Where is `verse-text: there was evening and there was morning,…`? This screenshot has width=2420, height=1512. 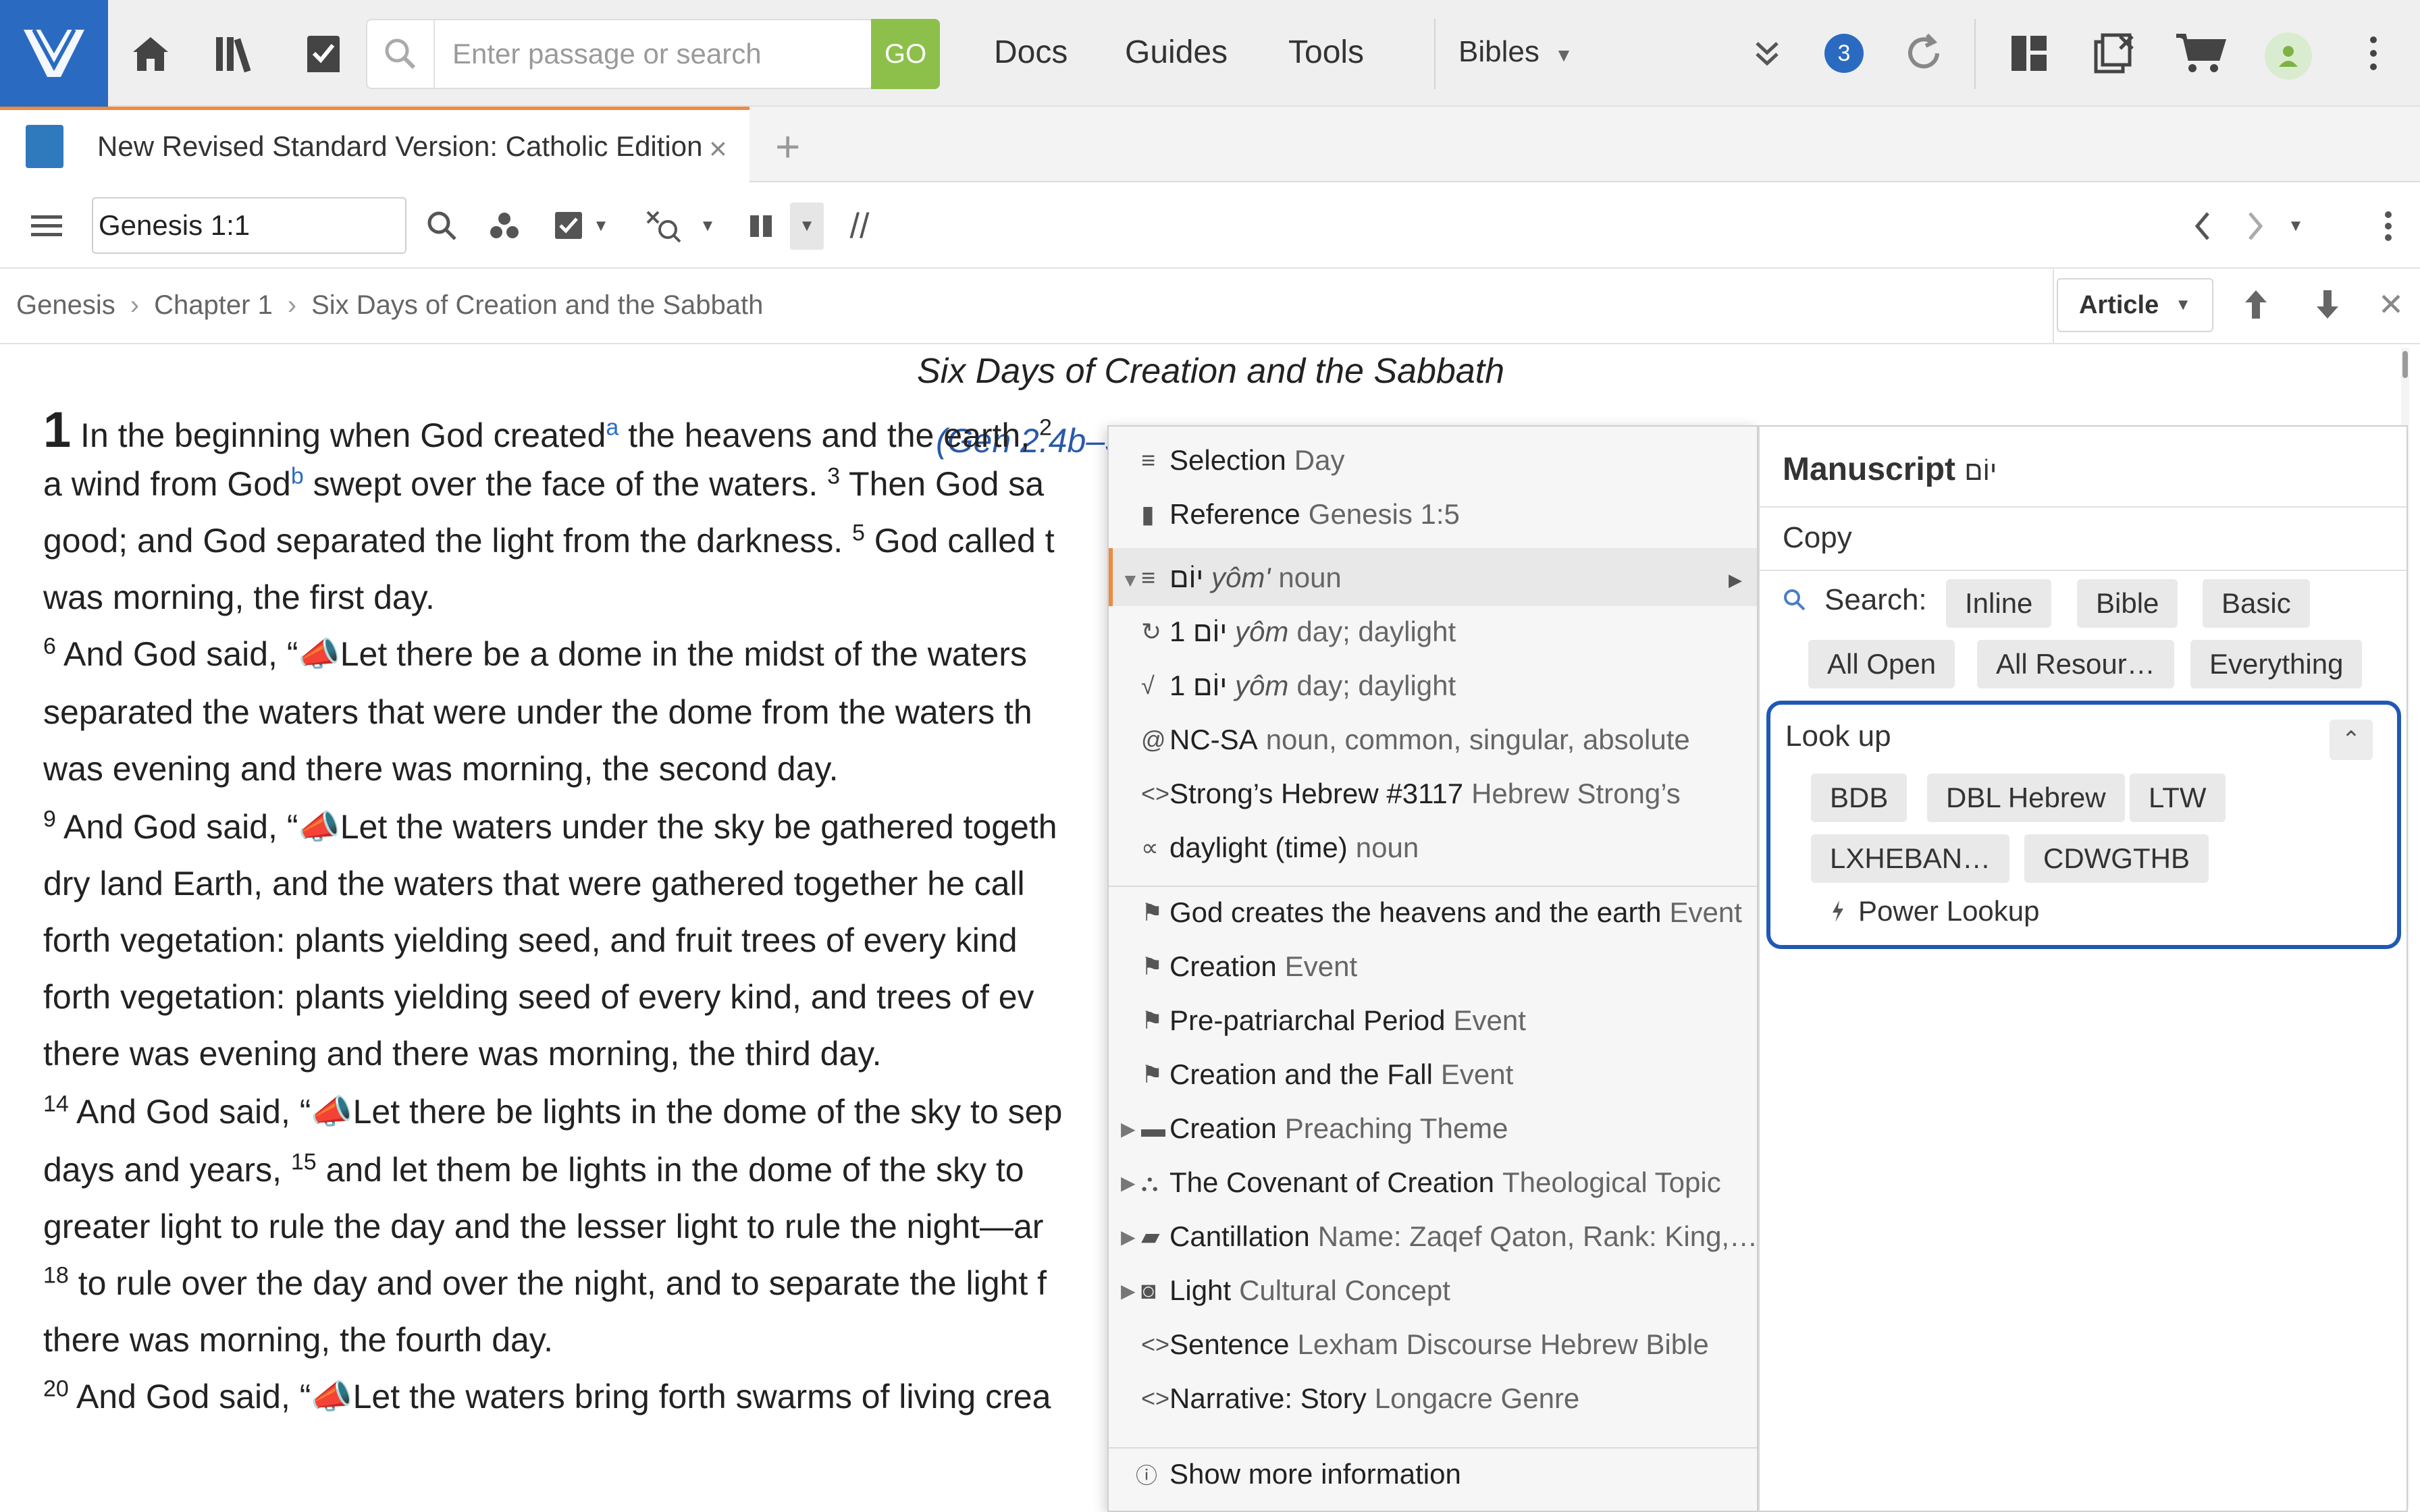
verse-text: there was evening and there was morning,… is located at coordinates (462, 1054).